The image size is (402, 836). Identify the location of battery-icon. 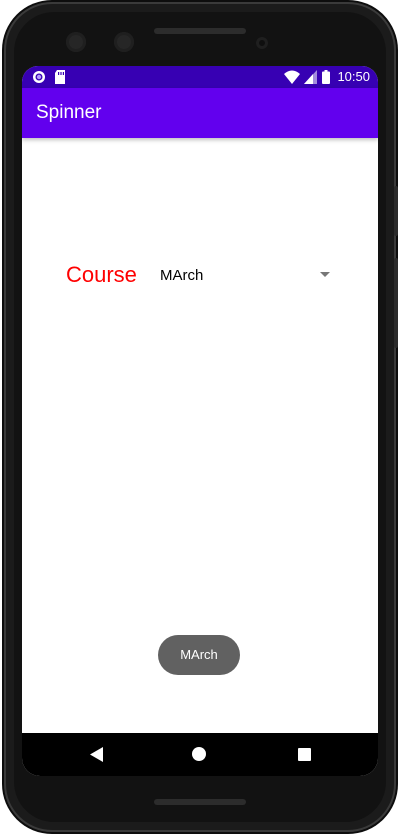
(326, 79).